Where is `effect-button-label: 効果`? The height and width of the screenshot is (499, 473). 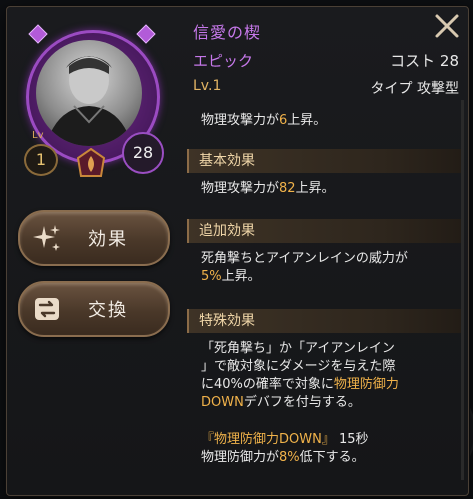
effect-button-label: 効果 is located at coordinates (108, 239).